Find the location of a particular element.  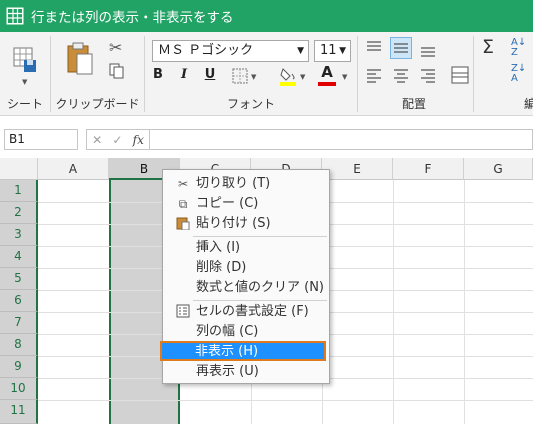

alignment-group: 配置 is located at coordinates (414, 74).